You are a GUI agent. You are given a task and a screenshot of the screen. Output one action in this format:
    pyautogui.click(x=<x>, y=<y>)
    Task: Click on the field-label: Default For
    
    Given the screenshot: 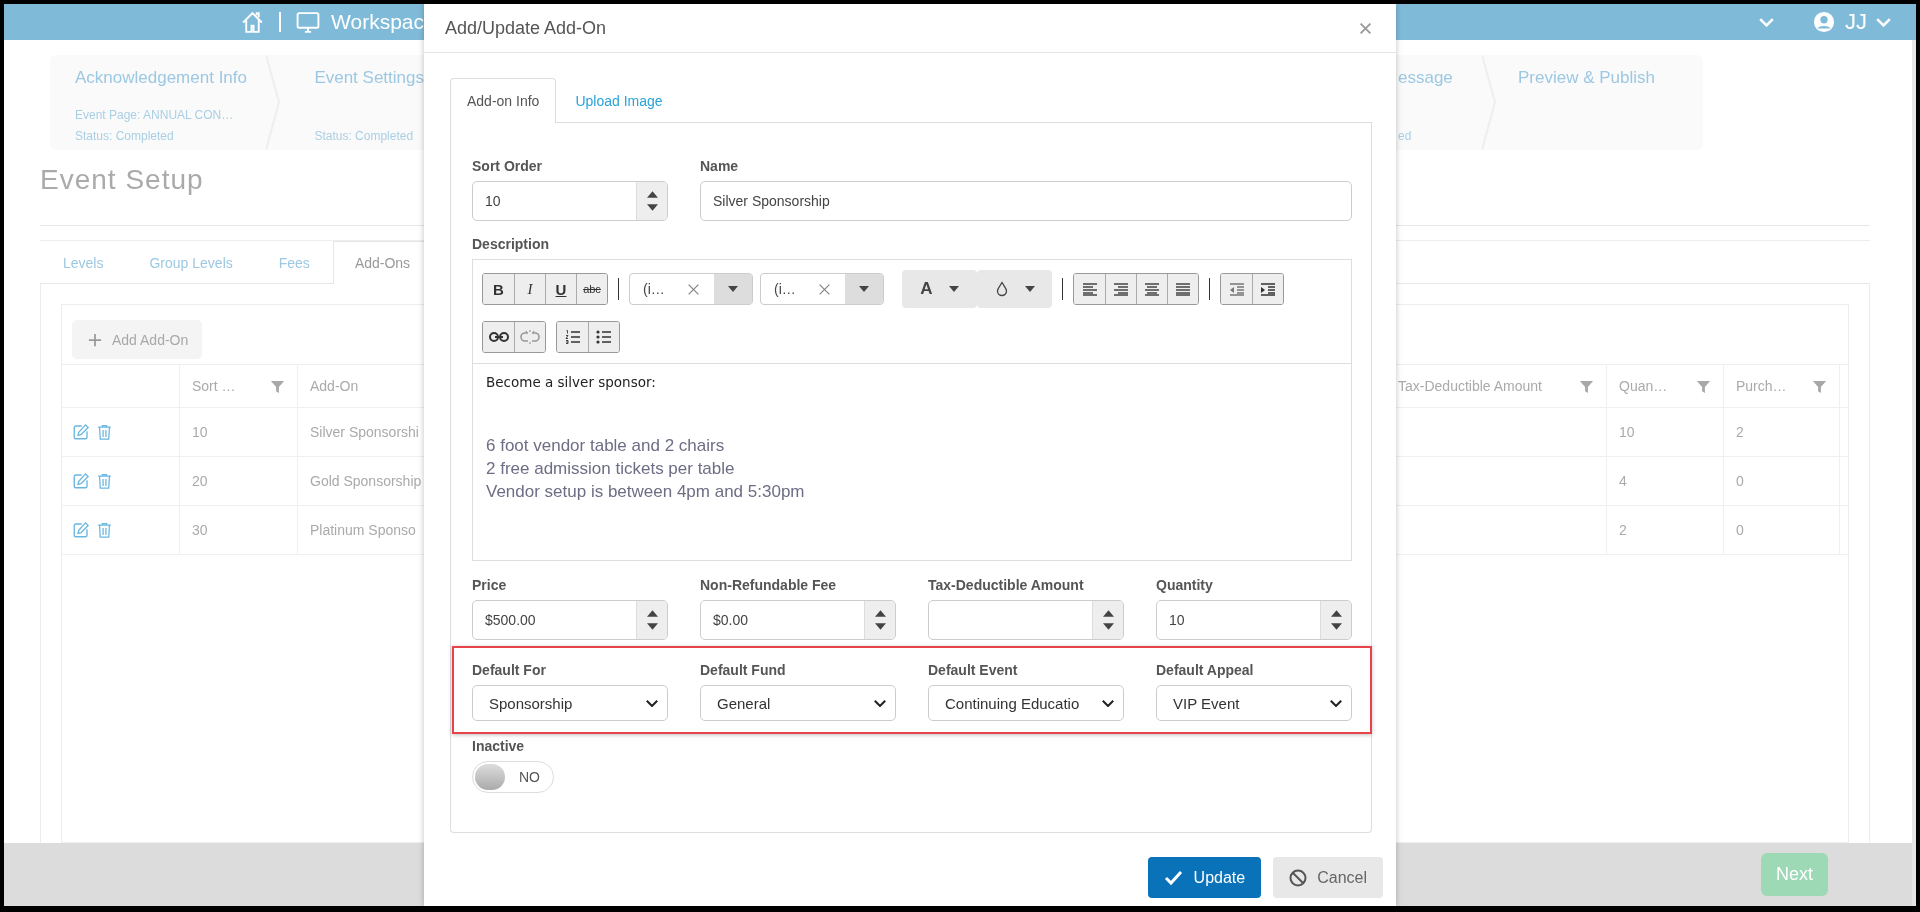 What is the action you would take?
    pyautogui.click(x=509, y=670)
    